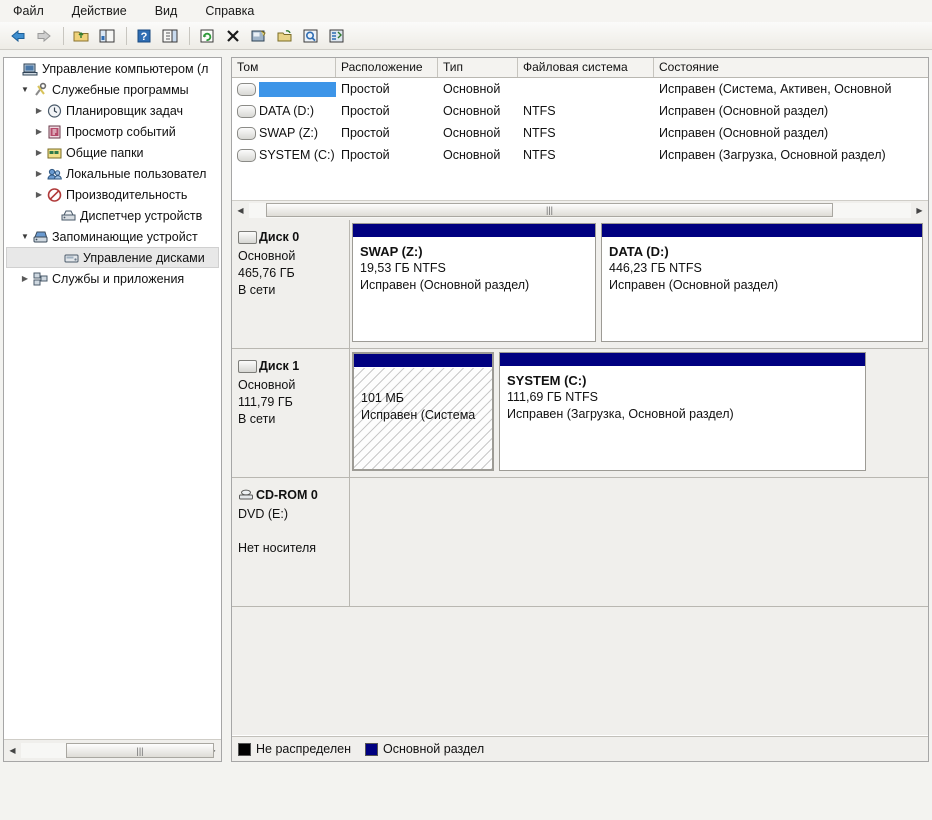 Image resolution: width=932 pixels, height=820 pixels. I want to click on disk-type: Основной, so click(267, 385).